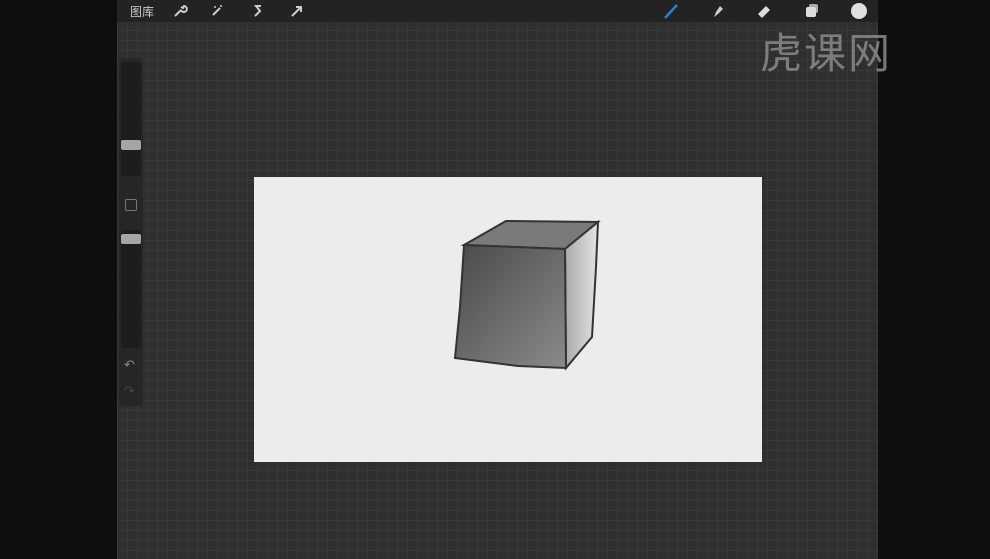 Image resolution: width=990 pixels, height=559 pixels. I want to click on brush-size-thumb, so click(131, 145).